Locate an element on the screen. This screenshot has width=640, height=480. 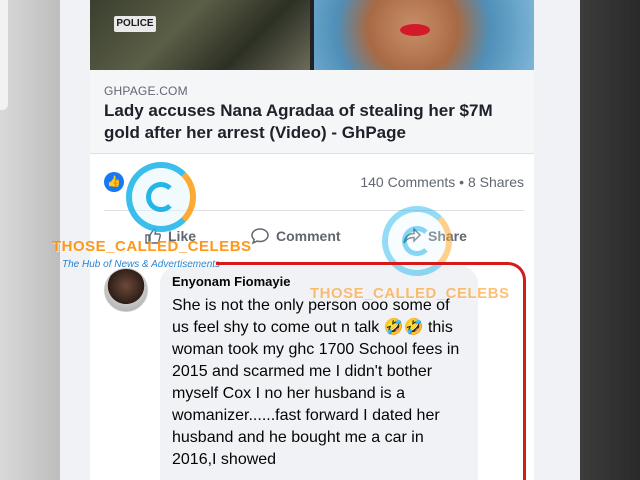
preview-domain: GHPAGE.COM is located at coordinates (146, 91).